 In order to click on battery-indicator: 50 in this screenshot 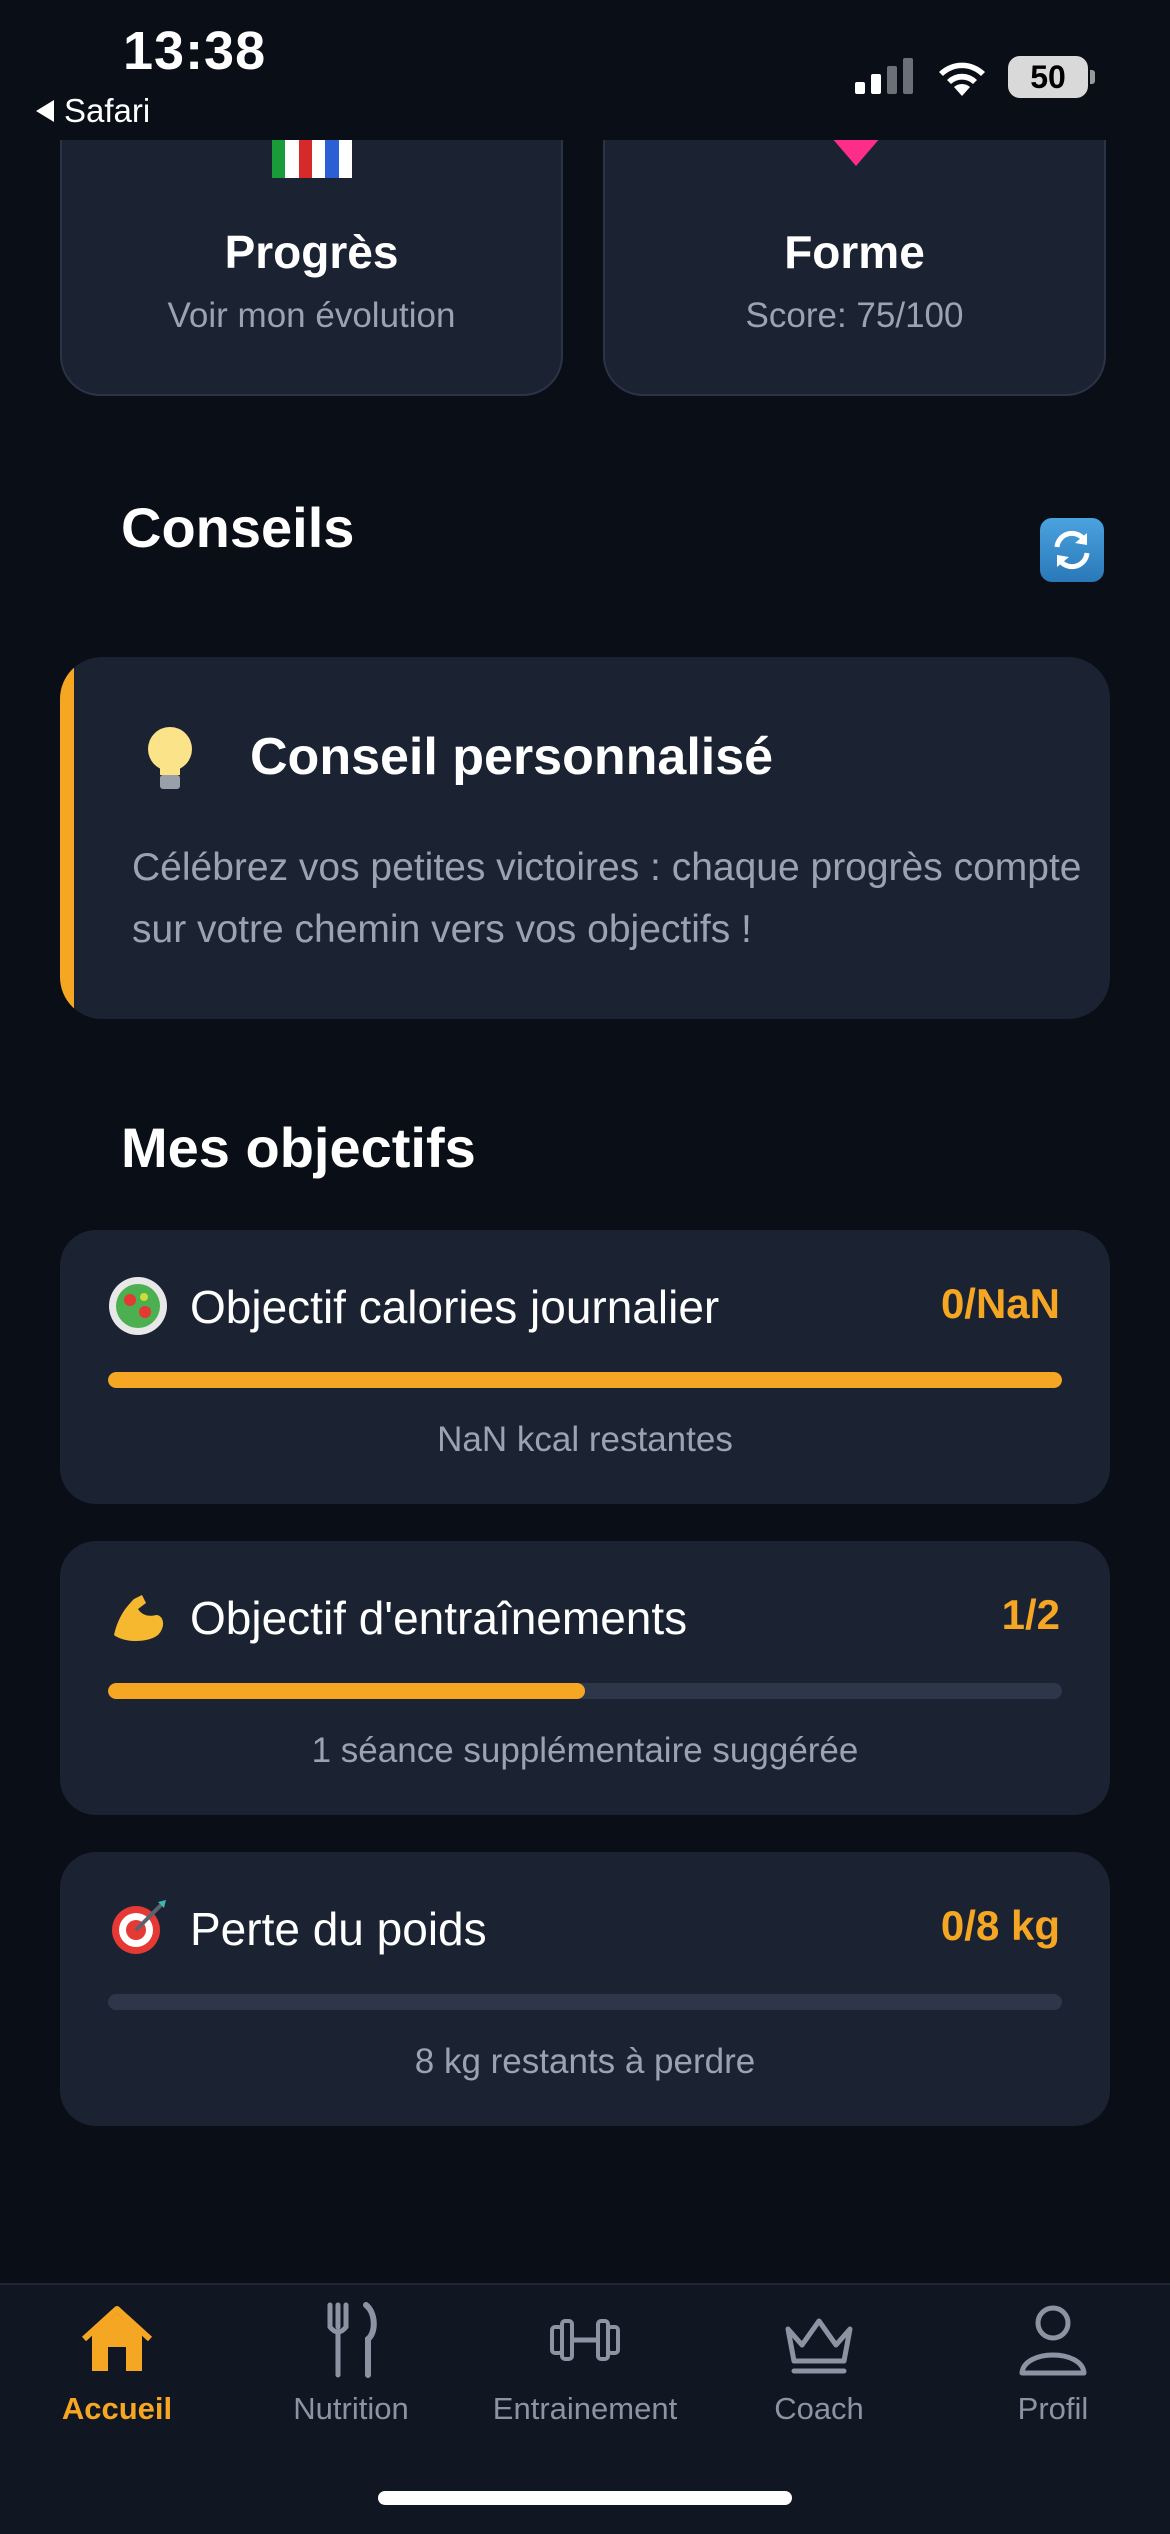, I will do `click(1048, 77)`.